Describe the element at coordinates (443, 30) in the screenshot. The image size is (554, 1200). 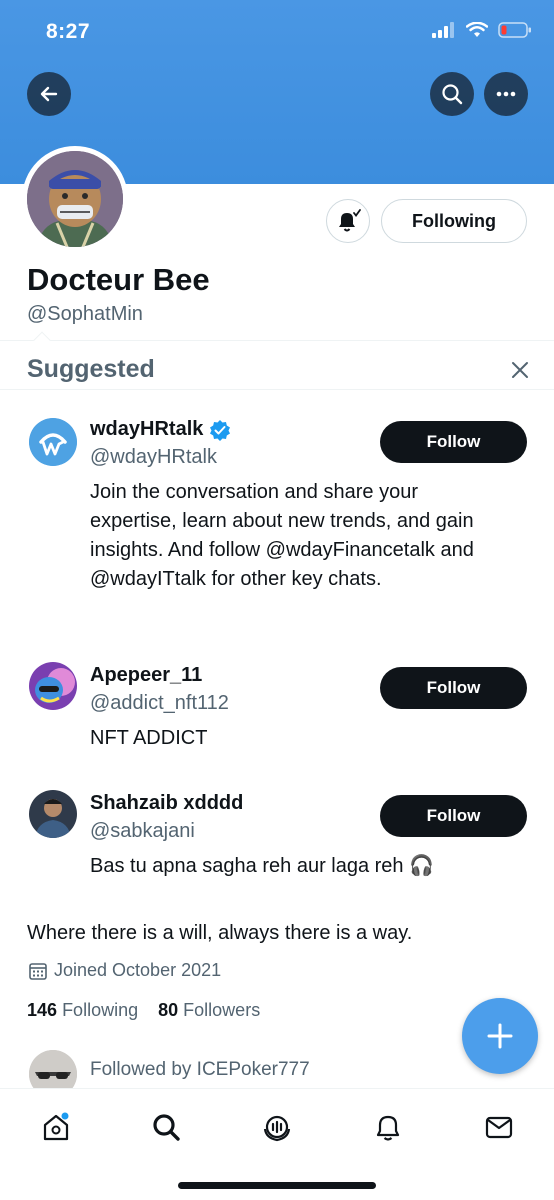
I see `signal-icon` at that location.